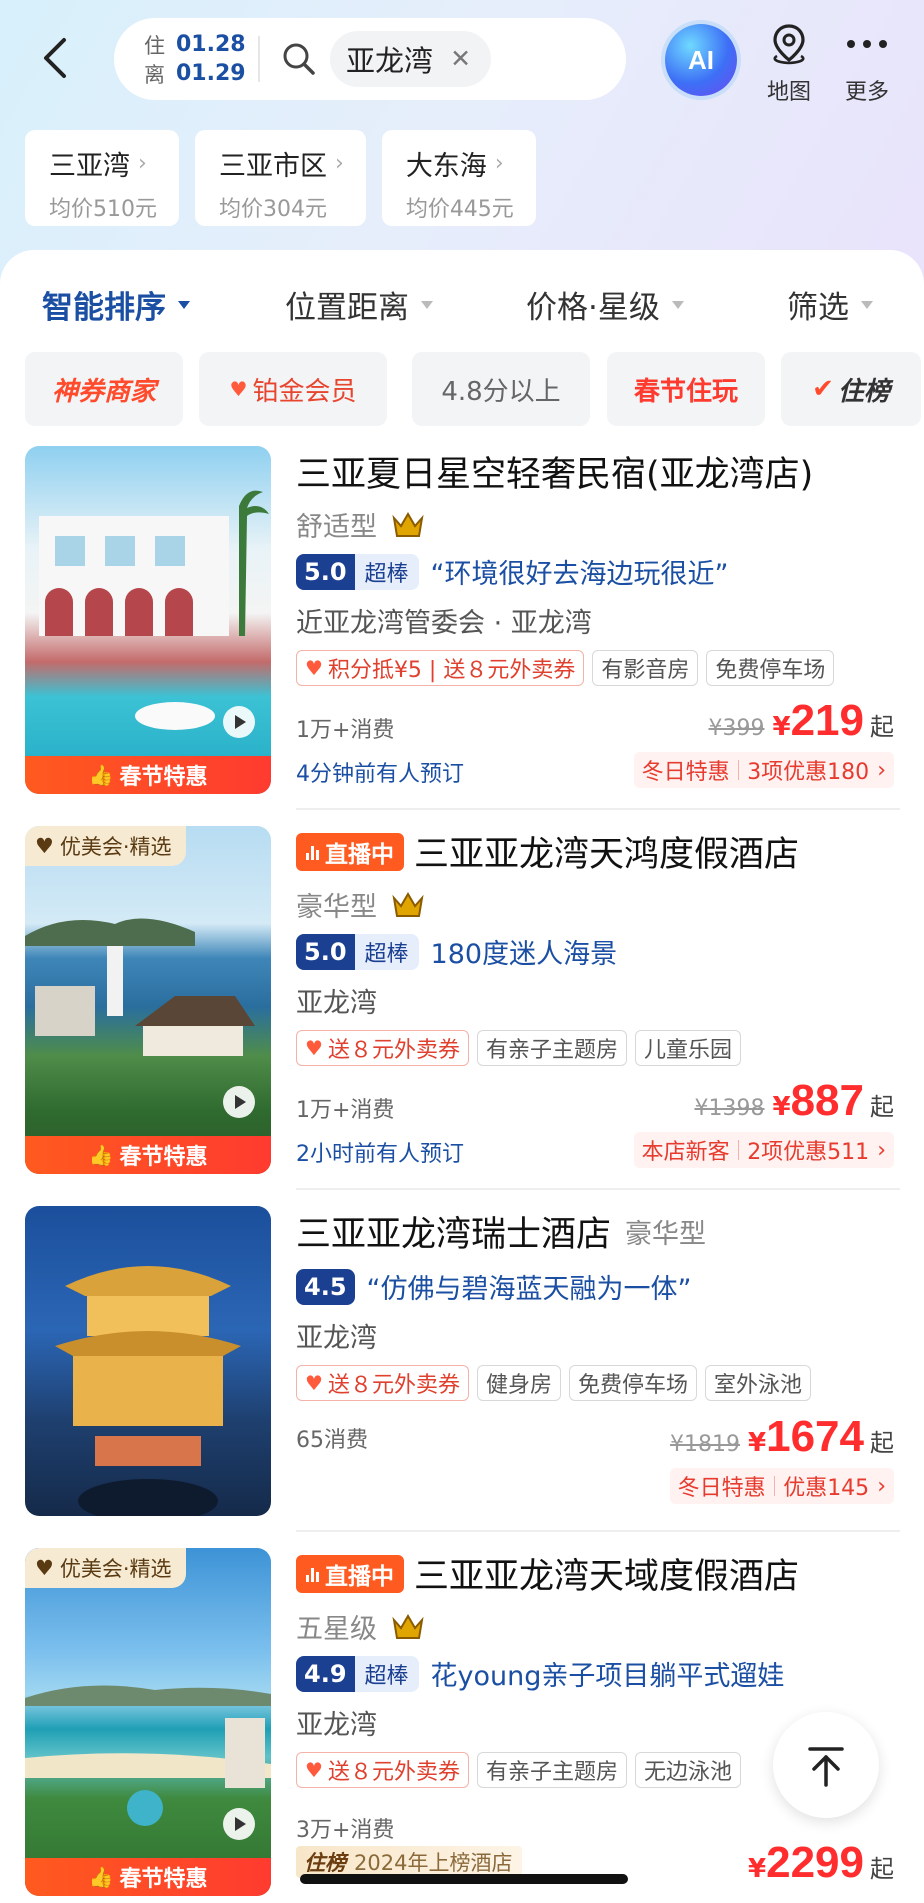  I want to click on search-keyword: 亚龙湾, so click(390, 61).